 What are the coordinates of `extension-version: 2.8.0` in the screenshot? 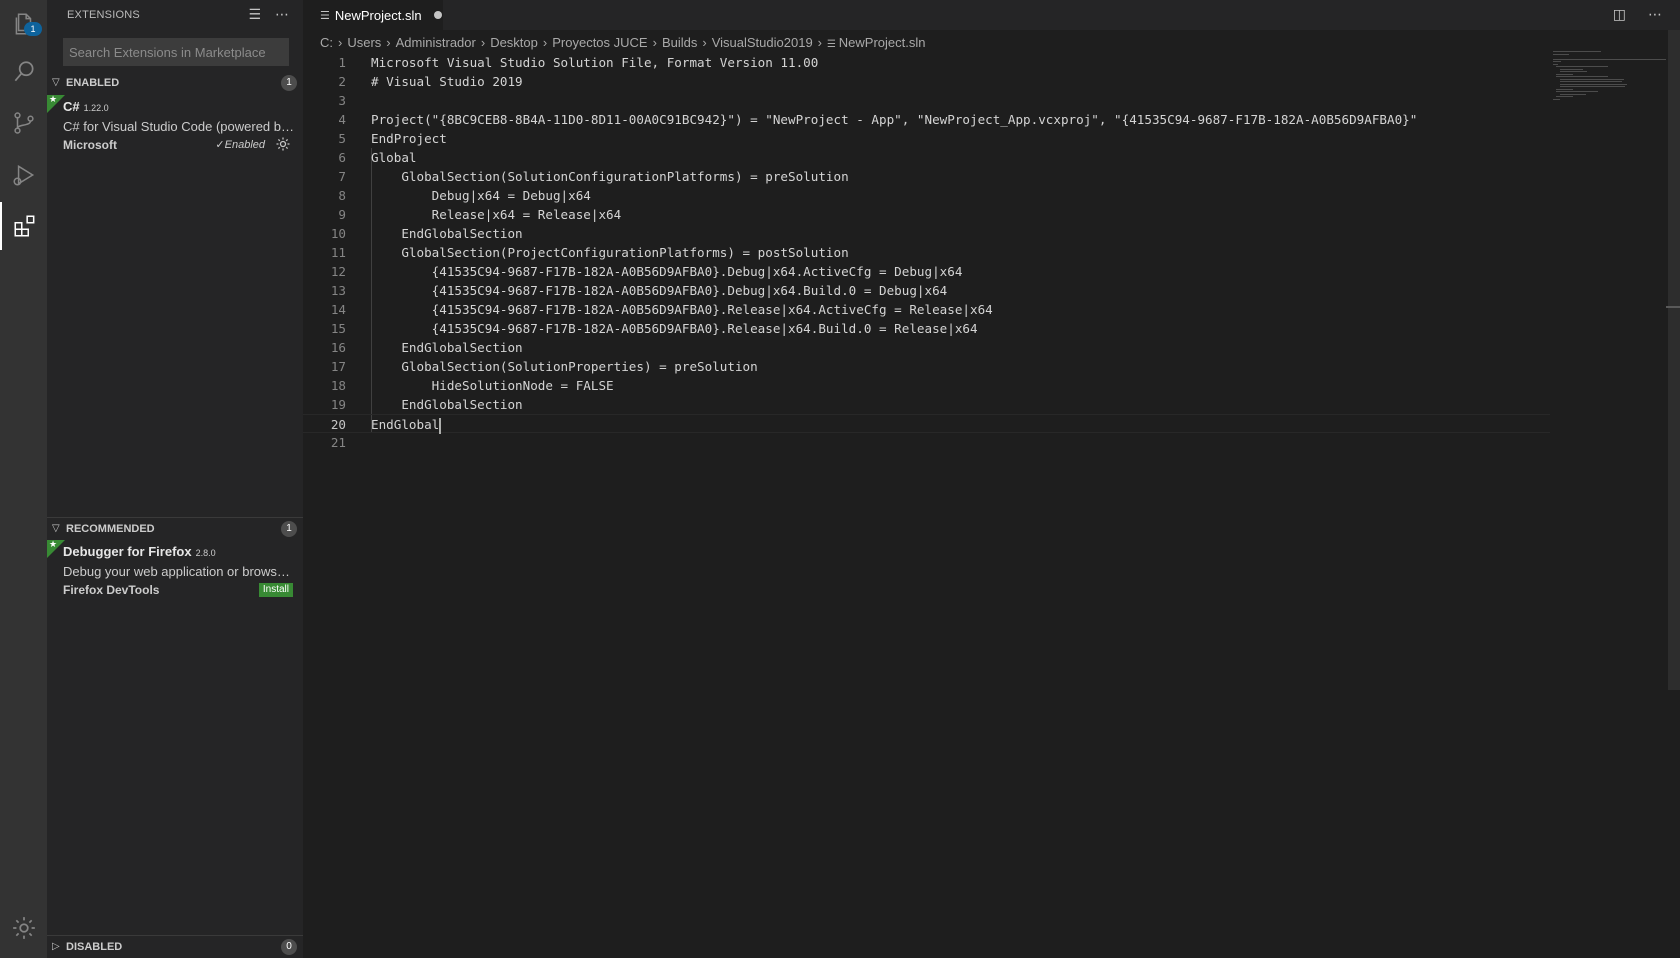 It's located at (205, 553).